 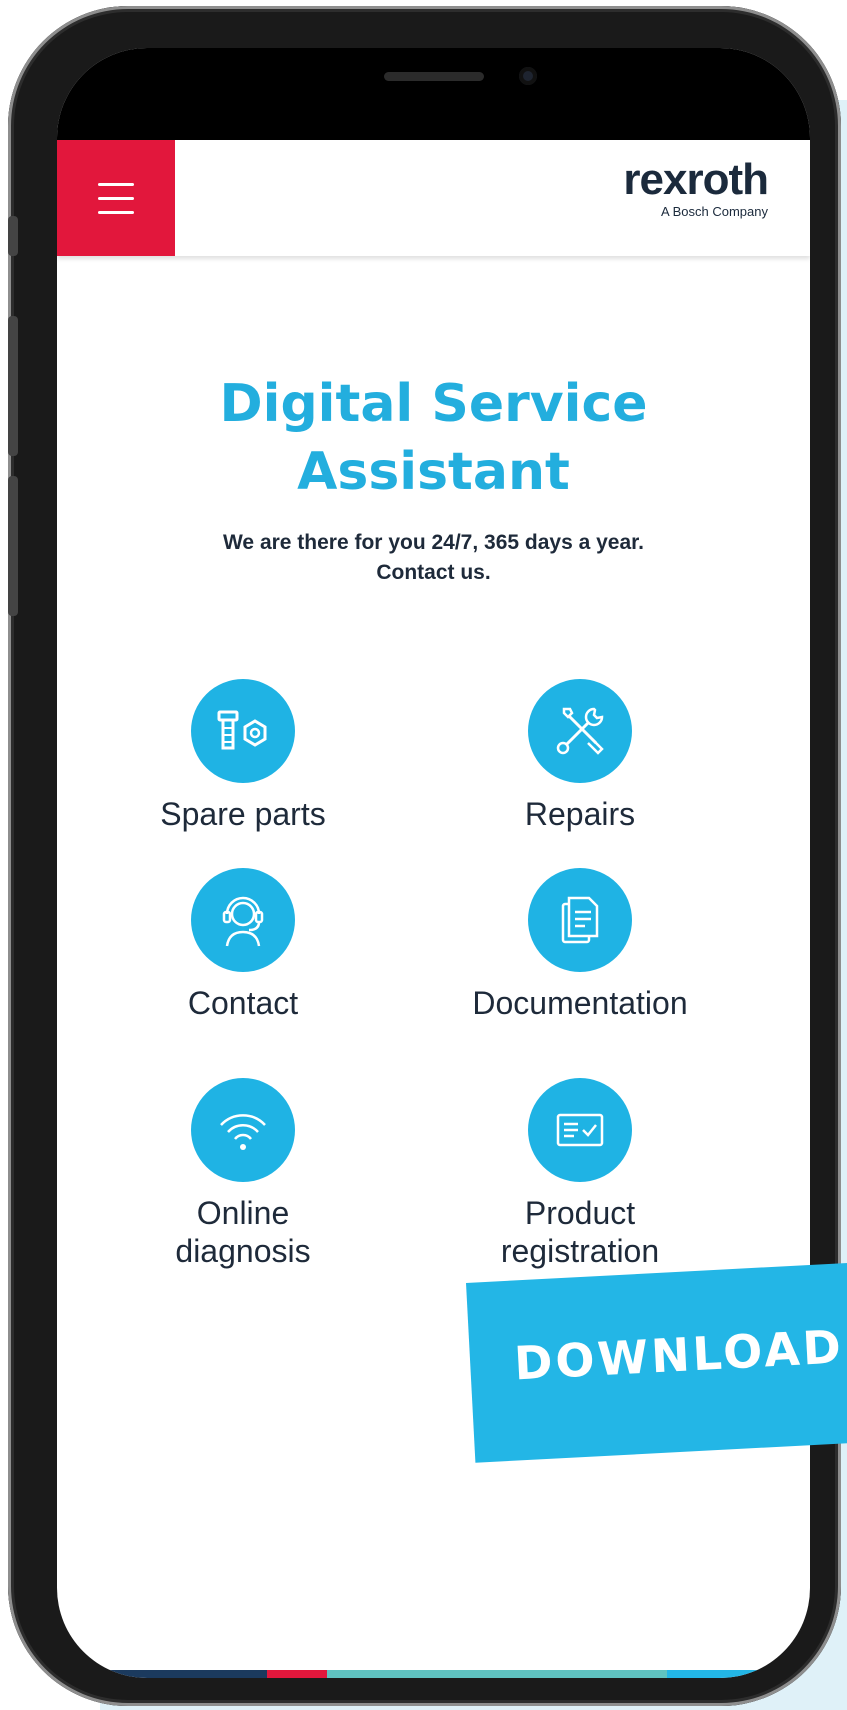 What do you see at coordinates (580, 1251) in the screenshot?
I see `service-label-line2: registration` at bounding box center [580, 1251].